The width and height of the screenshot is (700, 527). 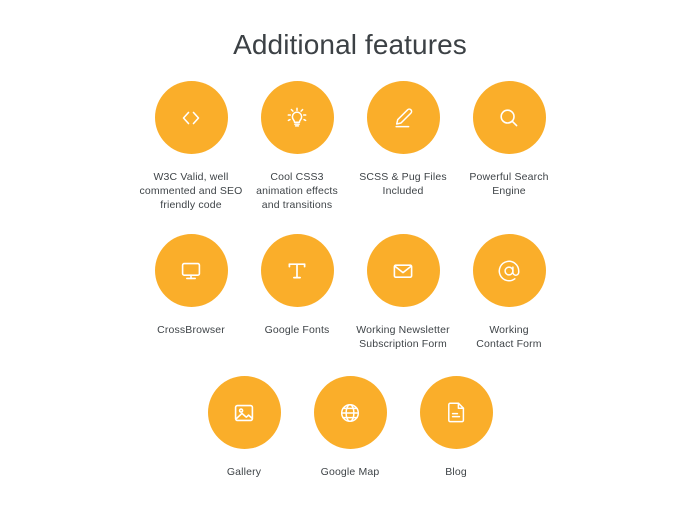 I want to click on monitor-icon, so click(x=191, y=270).